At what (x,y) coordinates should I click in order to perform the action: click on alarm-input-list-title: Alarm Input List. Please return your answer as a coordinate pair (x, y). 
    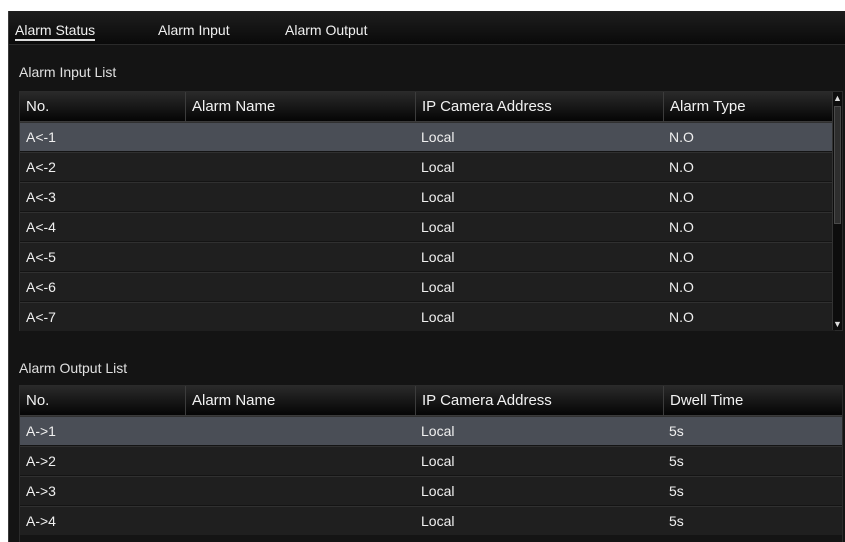
    Looking at the image, I should click on (68, 72).